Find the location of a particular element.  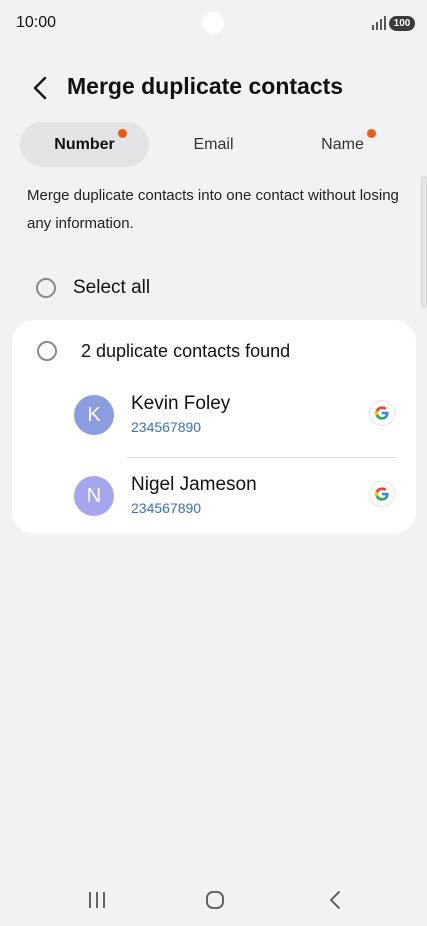

divider is located at coordinates (261, 457).